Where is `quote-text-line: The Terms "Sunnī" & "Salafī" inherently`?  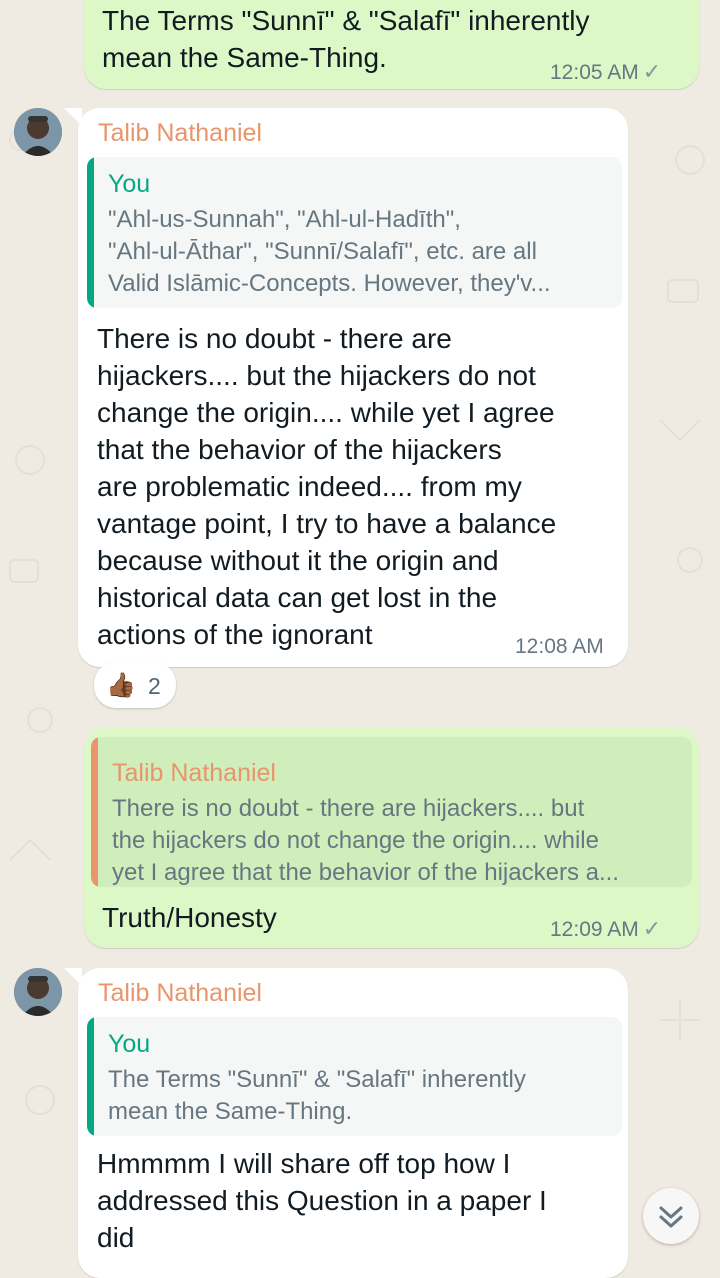 quote-text-line: The Terms "Sunnī" & "Salafī" inherently is located at coordinates (317, 1079).